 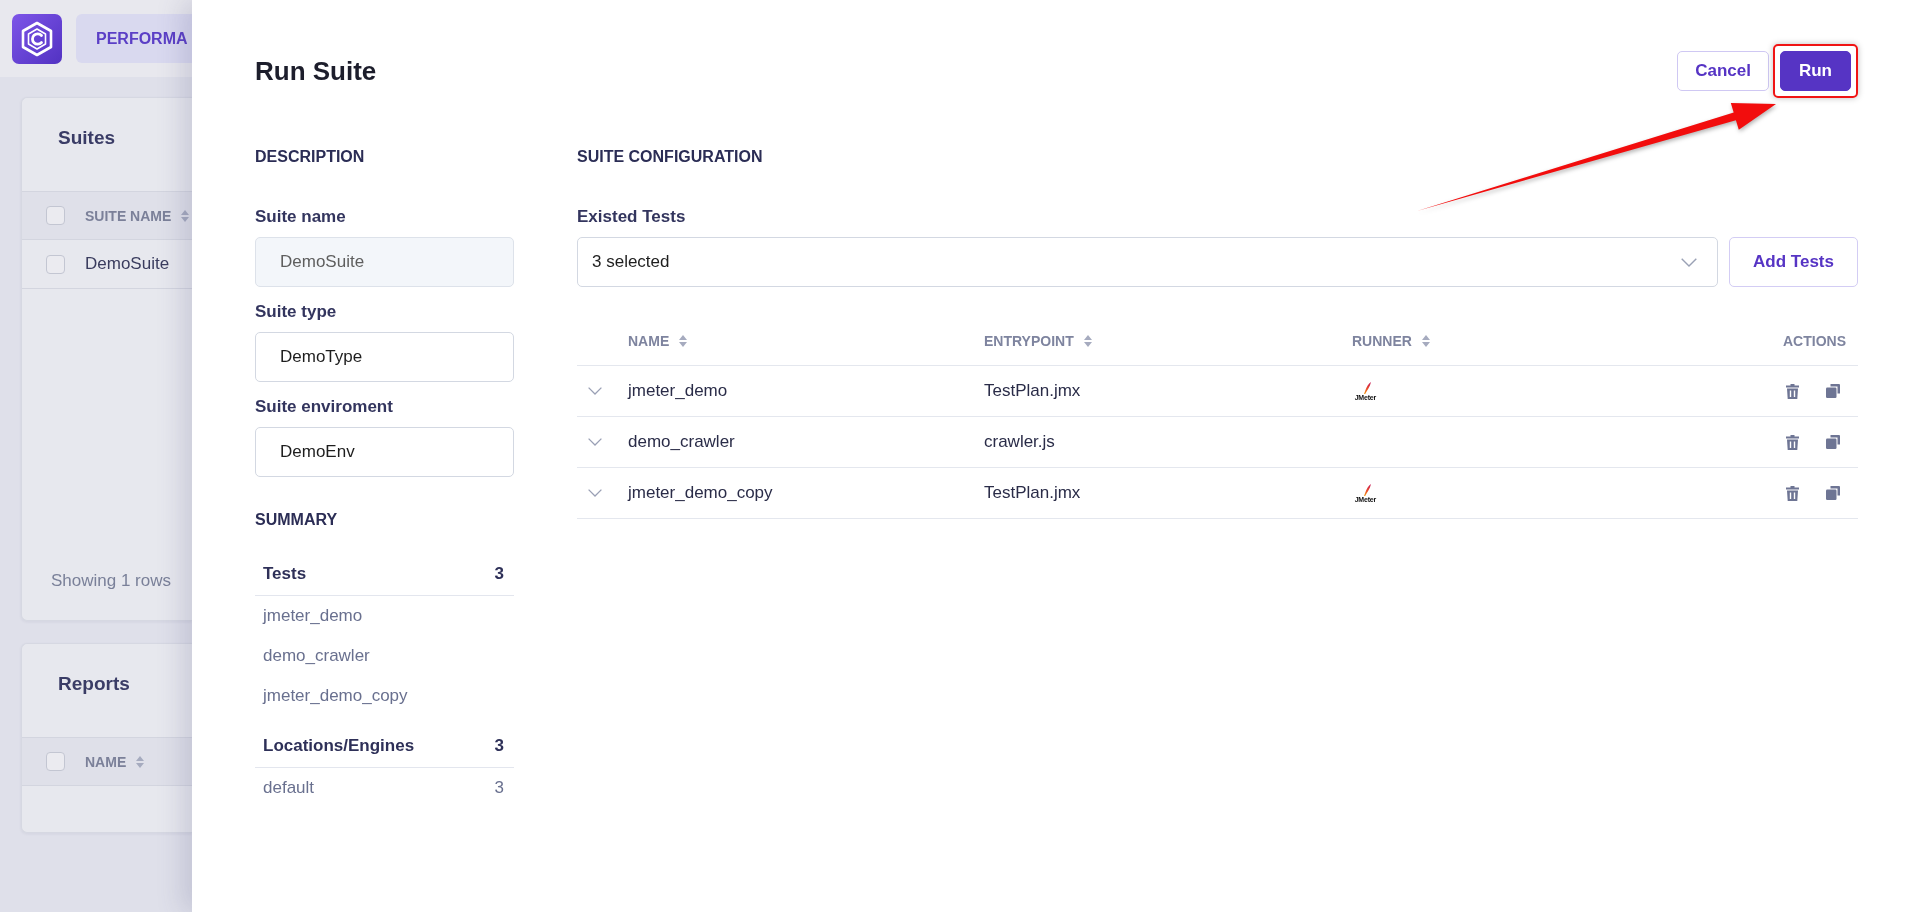 I want to click on card-title: Reports, so click(x=94, y=683).